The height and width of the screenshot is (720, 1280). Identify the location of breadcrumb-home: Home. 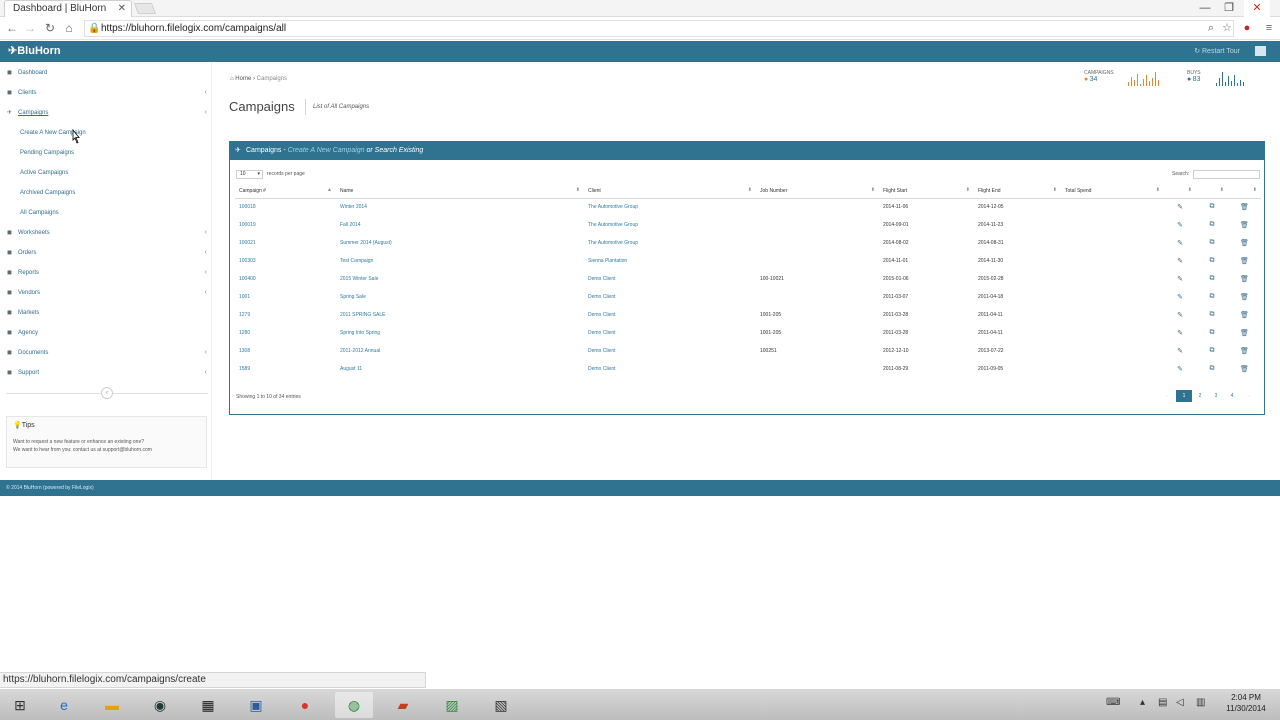
(243, 79).